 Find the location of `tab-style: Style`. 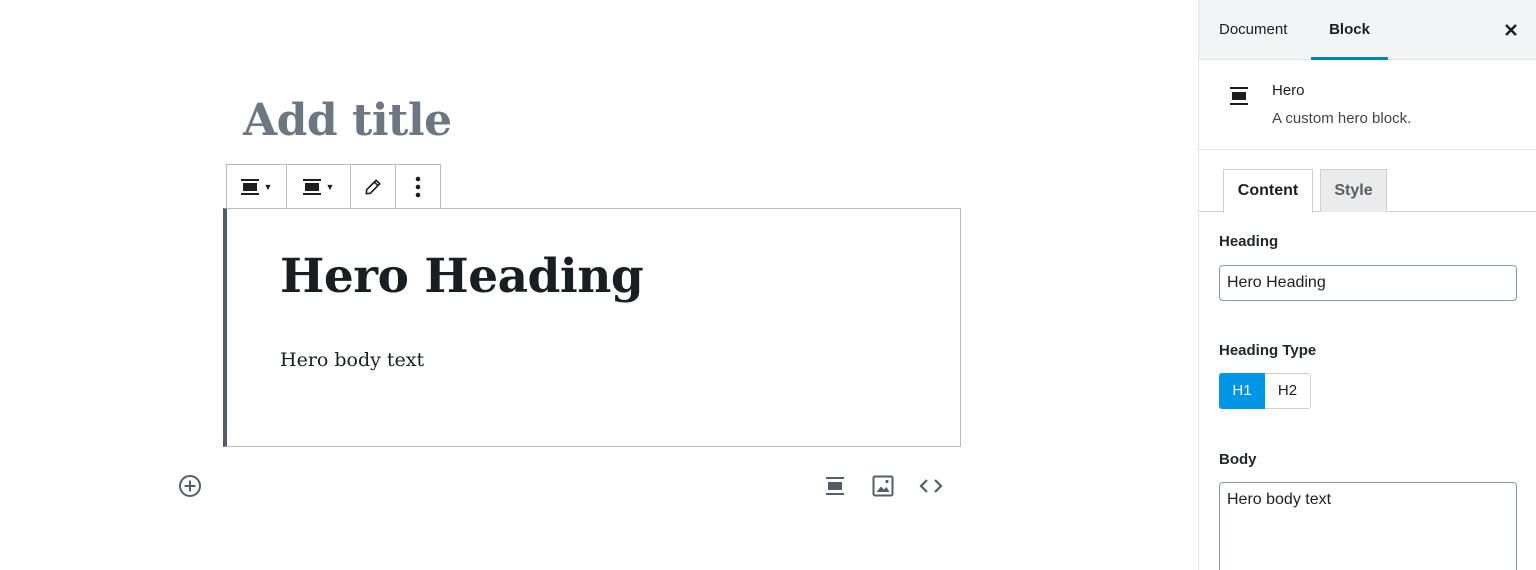

tab-style: Style is located at coordinates (1353, 190).